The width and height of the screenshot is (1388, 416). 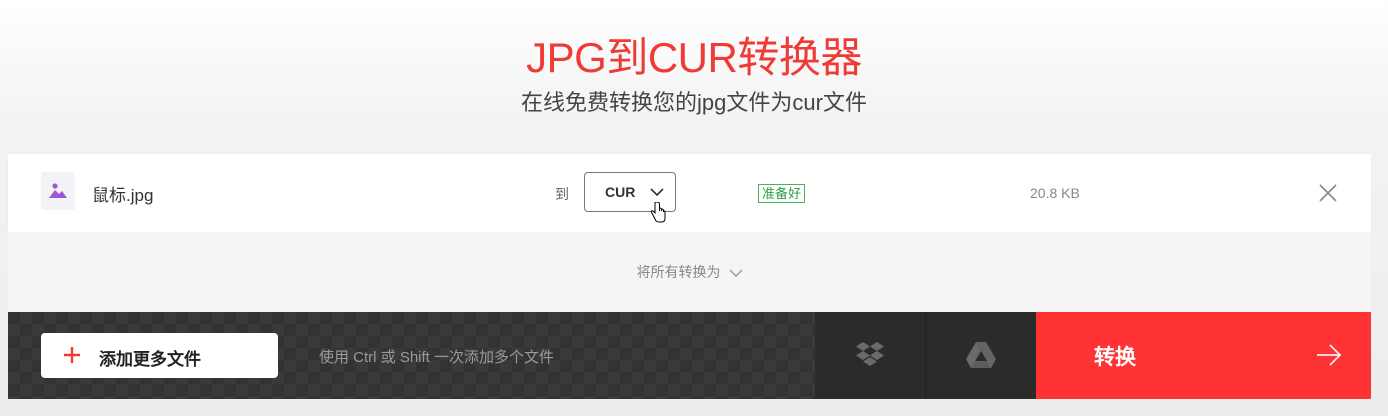 I want to click on dropbox-icon, so click(x=870, y=354).